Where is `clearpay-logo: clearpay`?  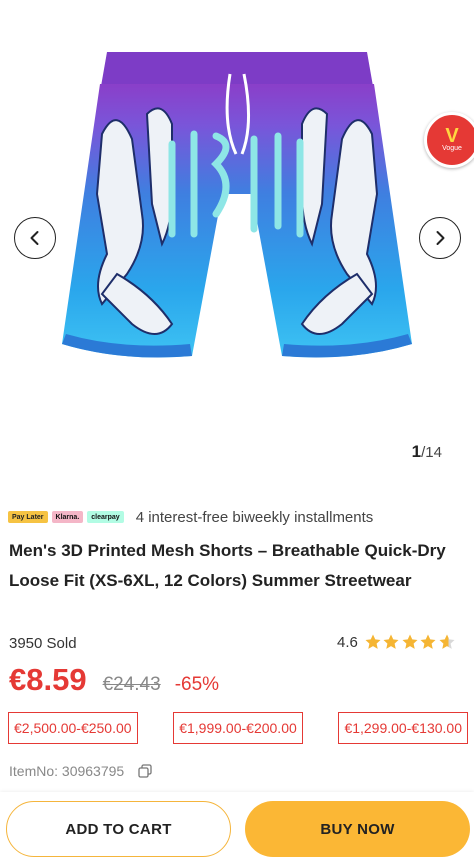 clearpay-logo: clearpay is located at coordinates (105, 517).